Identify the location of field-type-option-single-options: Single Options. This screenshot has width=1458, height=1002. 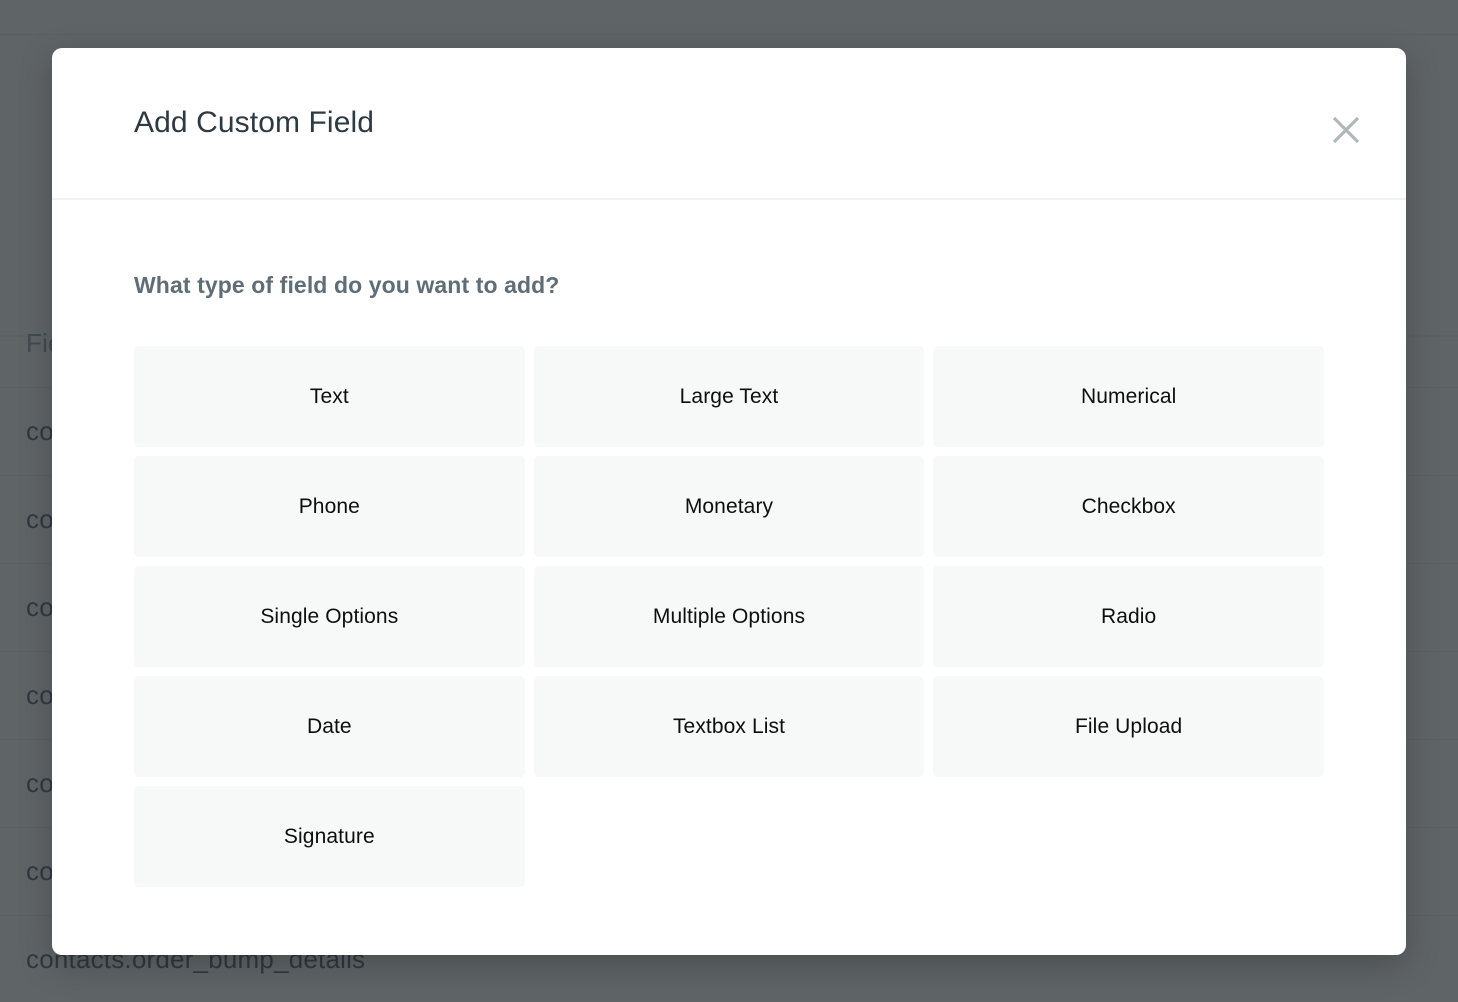
(329, 616).